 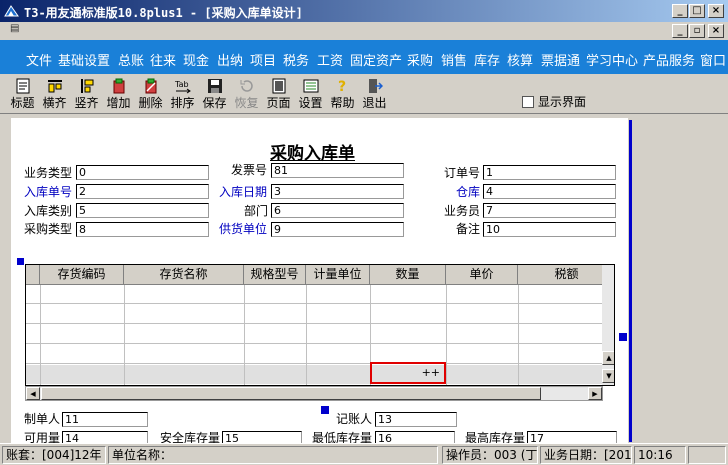 I want to click on field-invoice-no: 81, so click(x=337, y=170).